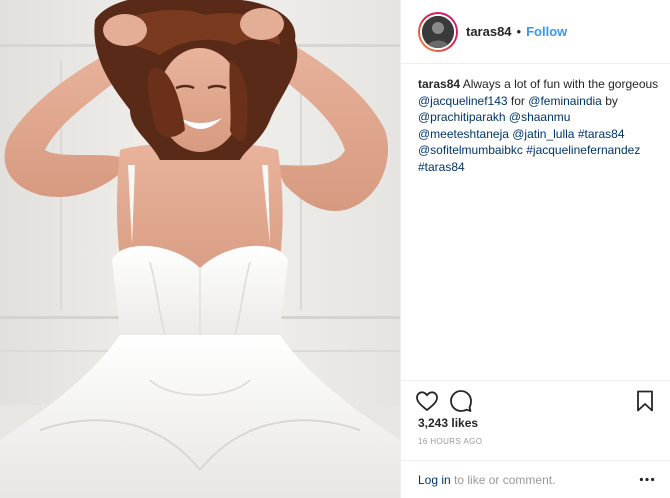 The width and height of the screenshot is (670, 498). Describe the element at coordinates (439, 84) in the screenshot. I see `caption-username: taras84` at that location.